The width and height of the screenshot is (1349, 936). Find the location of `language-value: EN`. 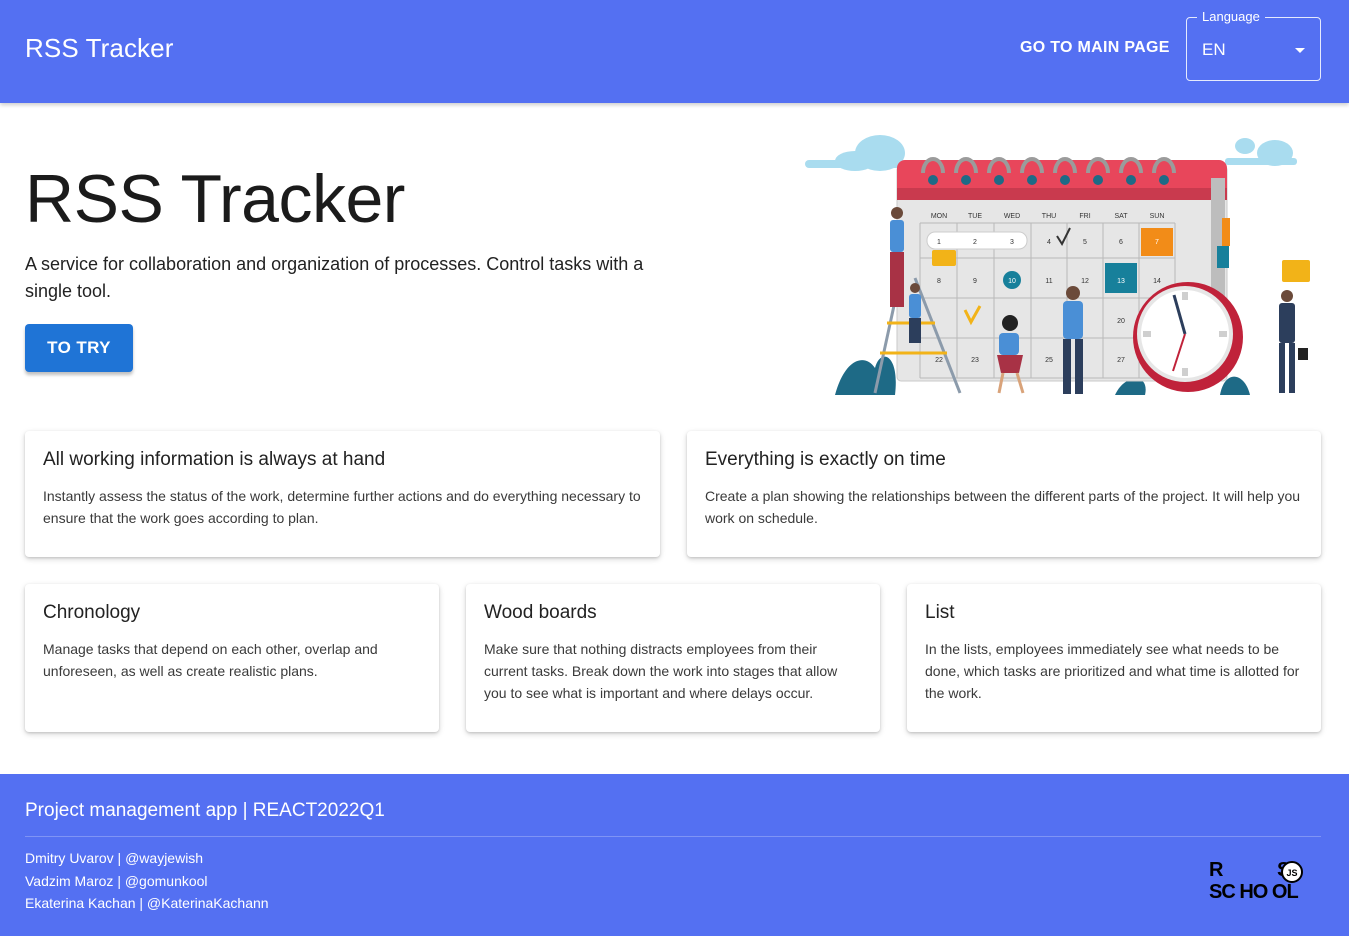

language-value: EN is located at coordinates (1214, 49).